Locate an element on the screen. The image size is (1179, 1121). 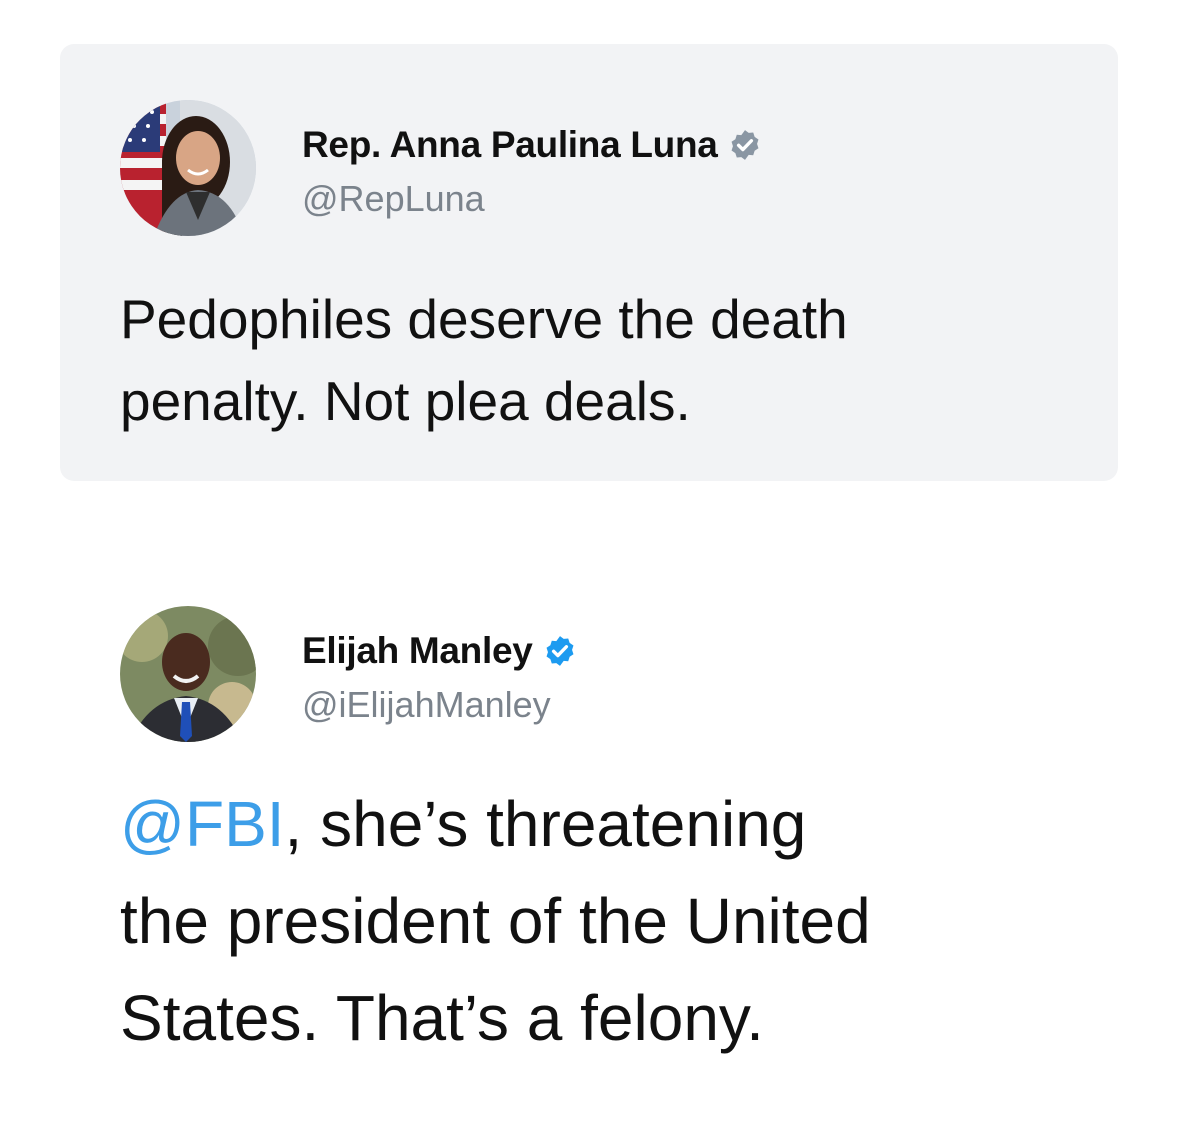
author-handle: @iElijahManley is located at coordinates (426, 705).